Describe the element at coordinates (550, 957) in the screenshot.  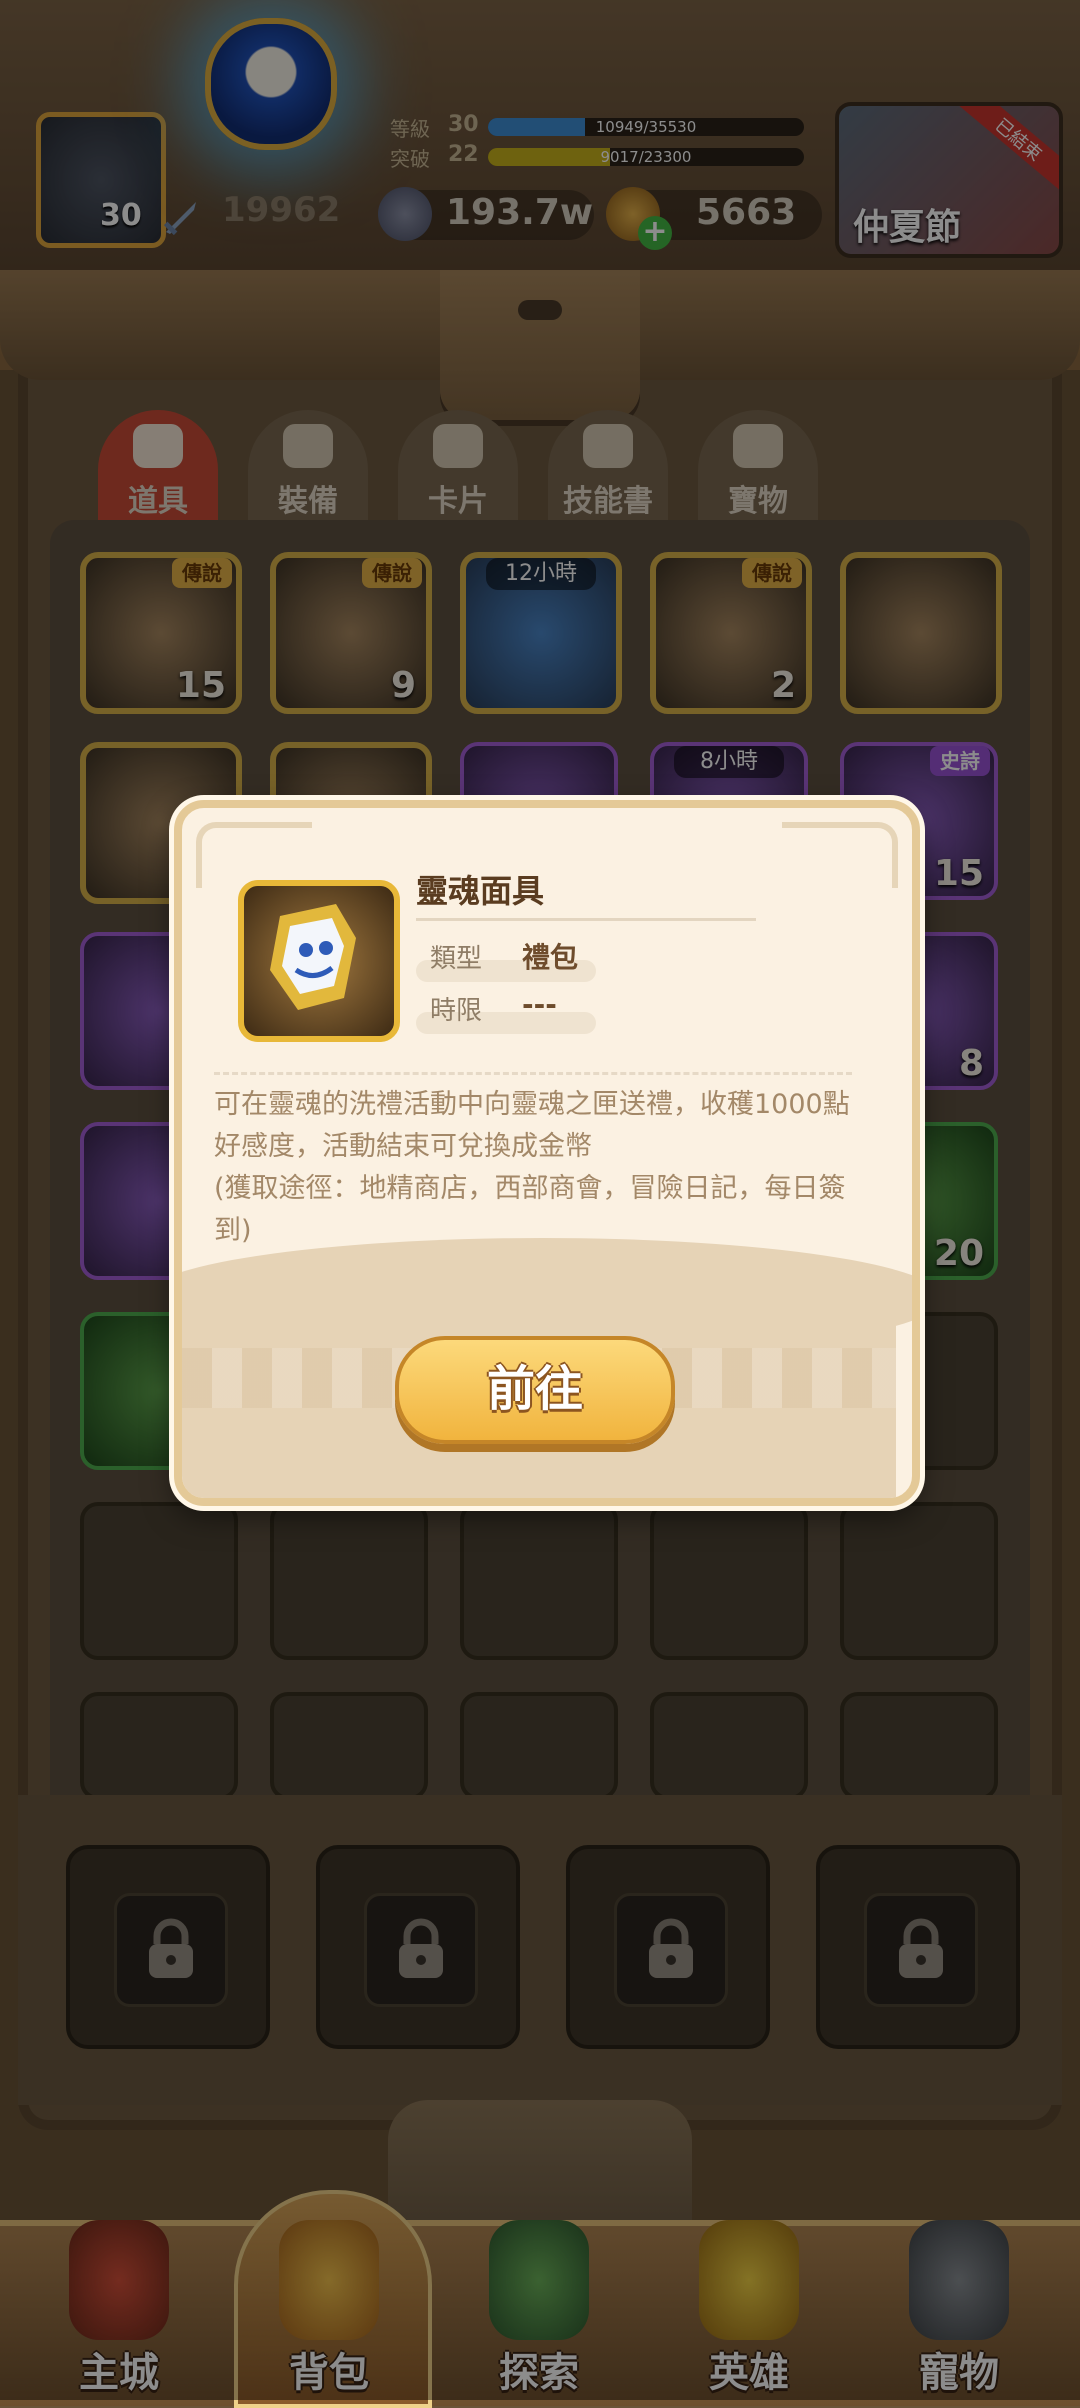
I see `type-value: 禮包` at that location.